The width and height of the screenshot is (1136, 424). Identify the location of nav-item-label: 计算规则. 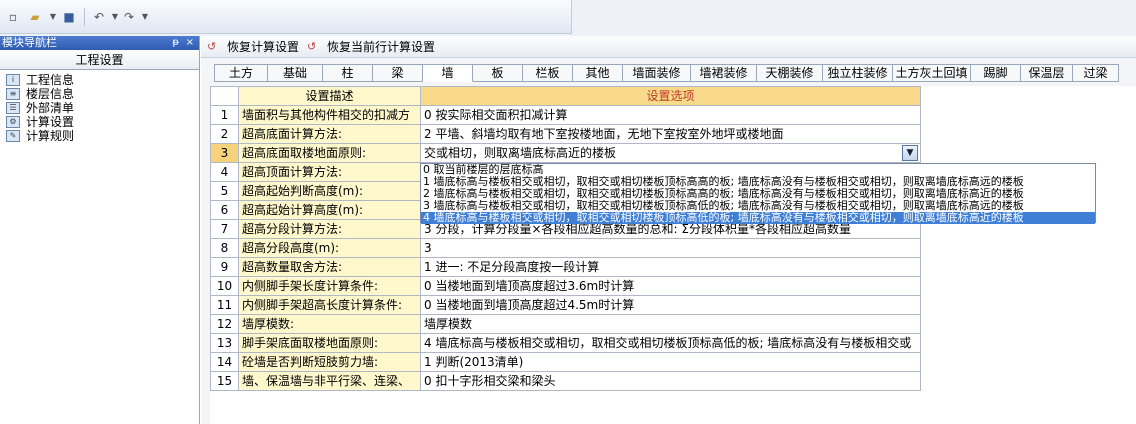
(50, 136).